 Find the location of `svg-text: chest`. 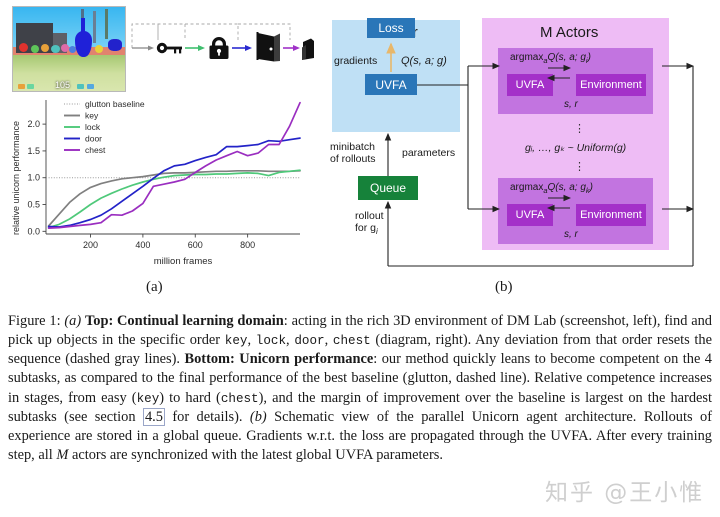

svg-text: chest is located at coordinates (95, 150).